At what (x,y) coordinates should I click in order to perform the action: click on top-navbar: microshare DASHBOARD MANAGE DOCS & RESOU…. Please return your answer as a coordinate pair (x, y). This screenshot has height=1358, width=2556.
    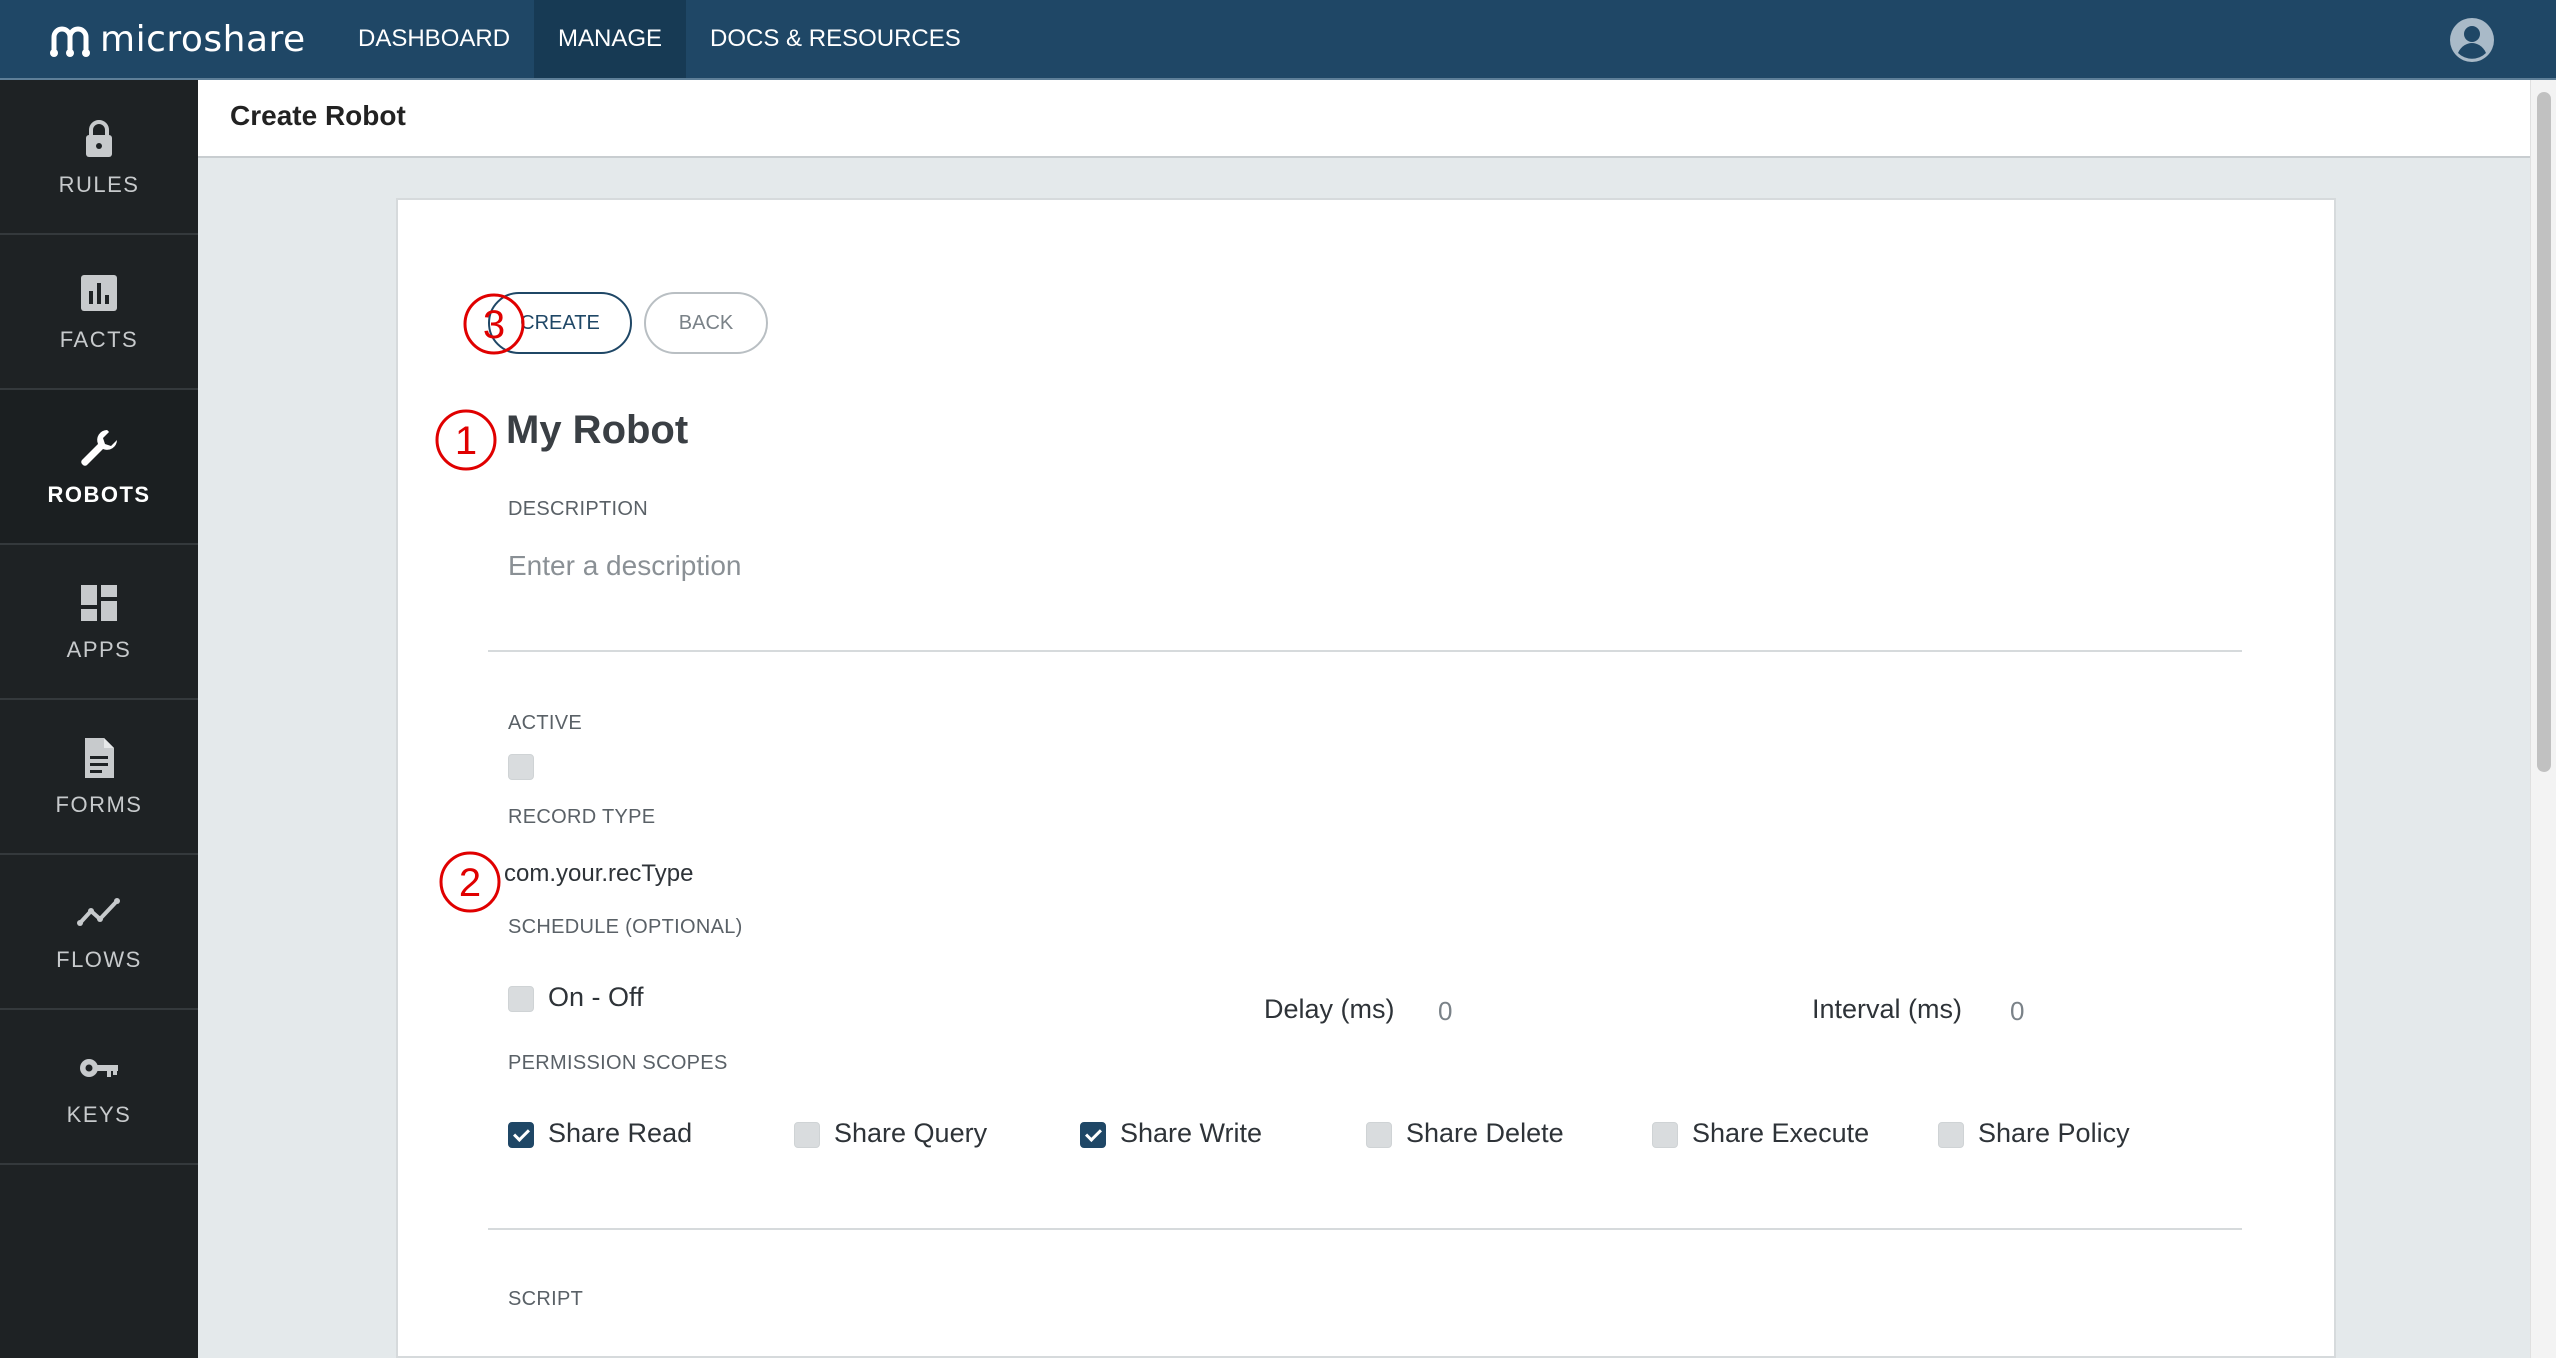
    Looking at the image, I should click on (1278, 40).